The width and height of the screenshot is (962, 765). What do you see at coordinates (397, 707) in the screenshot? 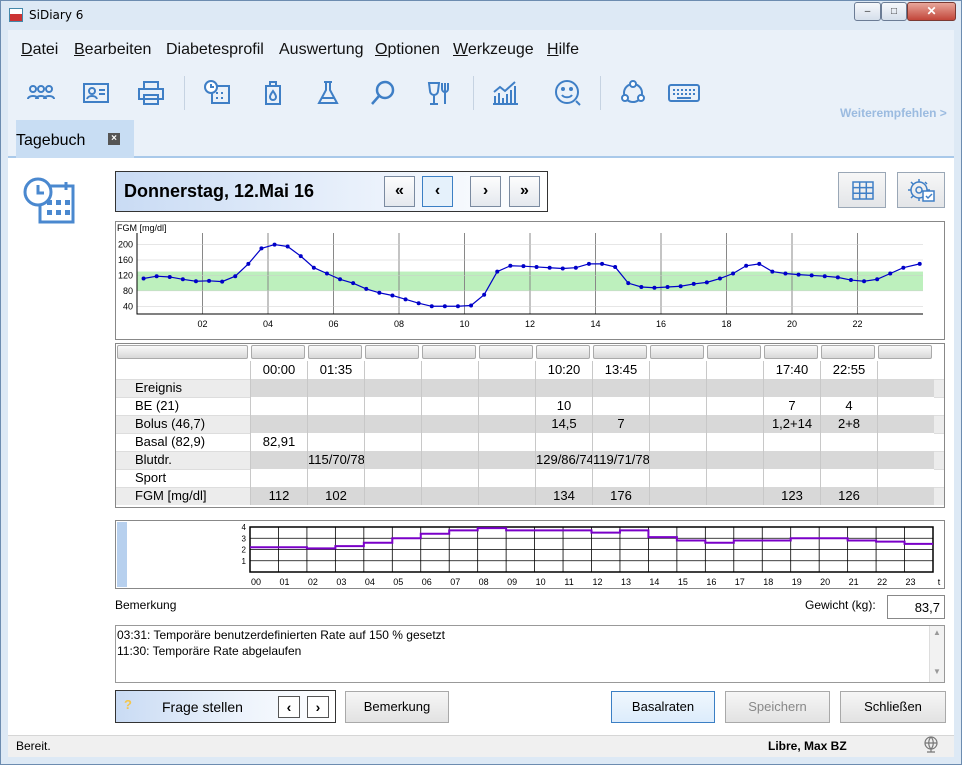
I see `notes-button: Bemerkung` at bounding box center [397, 707].